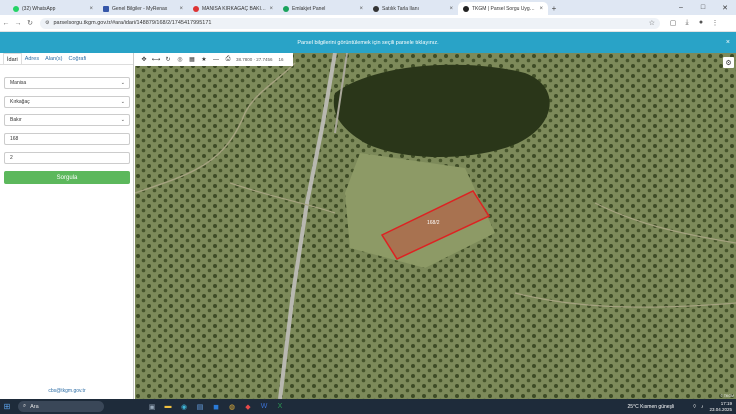  What do you see at coordinates (11, 158) in the screenshot?
I see `parcel-value: 2` at bounding box center [11, 158].